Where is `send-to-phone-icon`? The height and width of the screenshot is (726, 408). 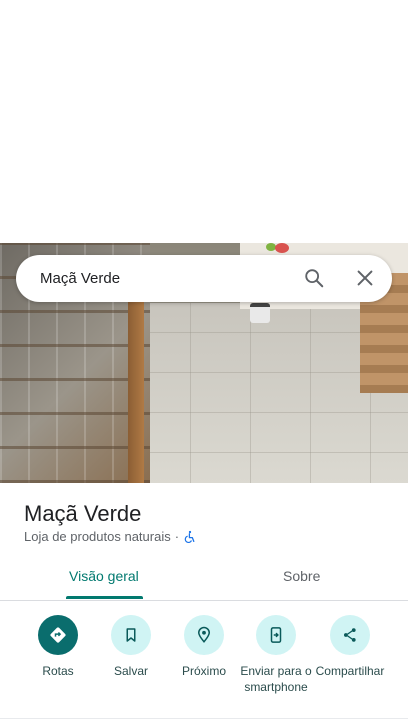
send-to-phone-icon is located at coordinates (276, 635).